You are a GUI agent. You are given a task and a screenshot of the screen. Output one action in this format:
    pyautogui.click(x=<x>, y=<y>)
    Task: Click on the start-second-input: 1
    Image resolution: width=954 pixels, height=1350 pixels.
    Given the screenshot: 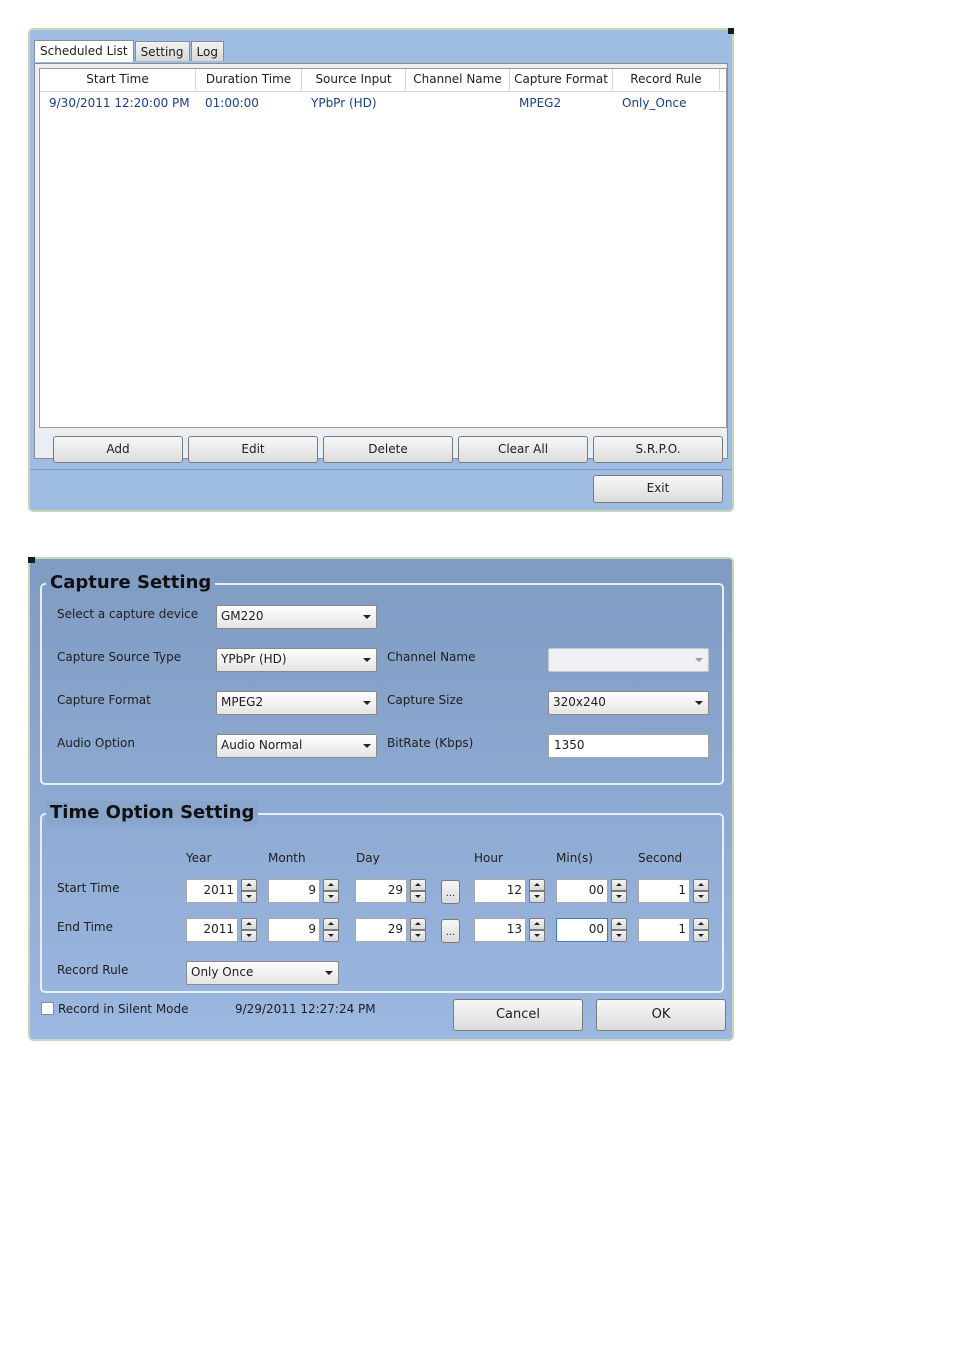 What is the action you would take?
    pyautogui.click(x=664, y=891)
    